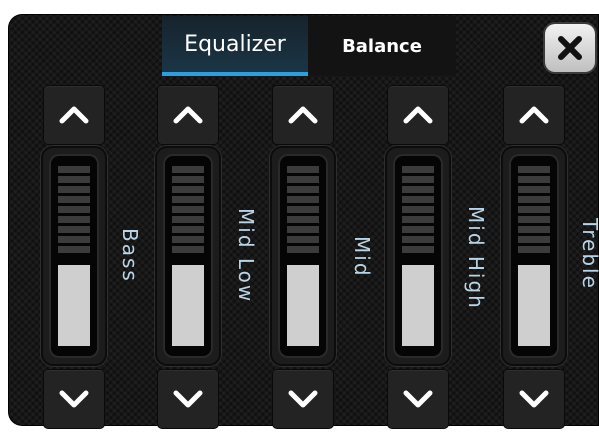  I want to click on band-mid-slider, so click(303, 256).